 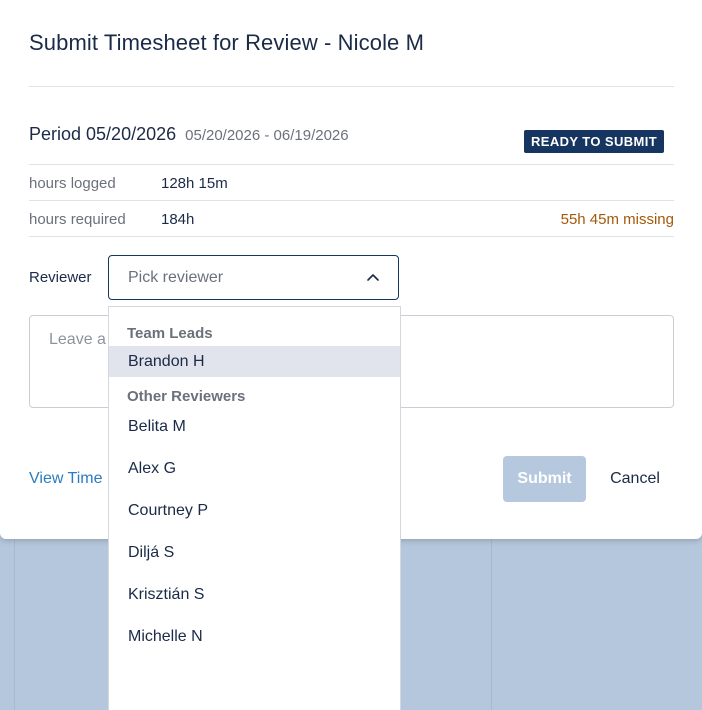 What do you see at coordinates (617, 219) in the screenshot?
I see `missing-hours-text: 55h 45m missing` at bounding box center [617, 219].